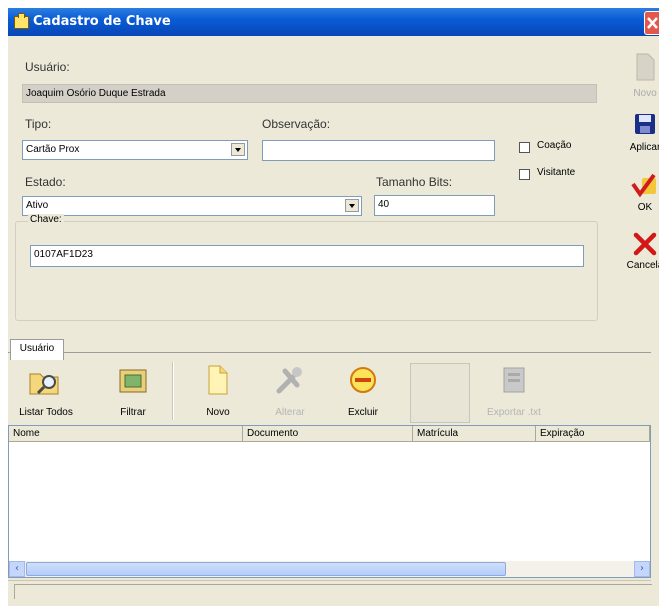 The width and height of the screenshot is (659, 606). Describe the element at coordinates (645, 207) in the screenshot. I see `ok-label: OK` at that location.